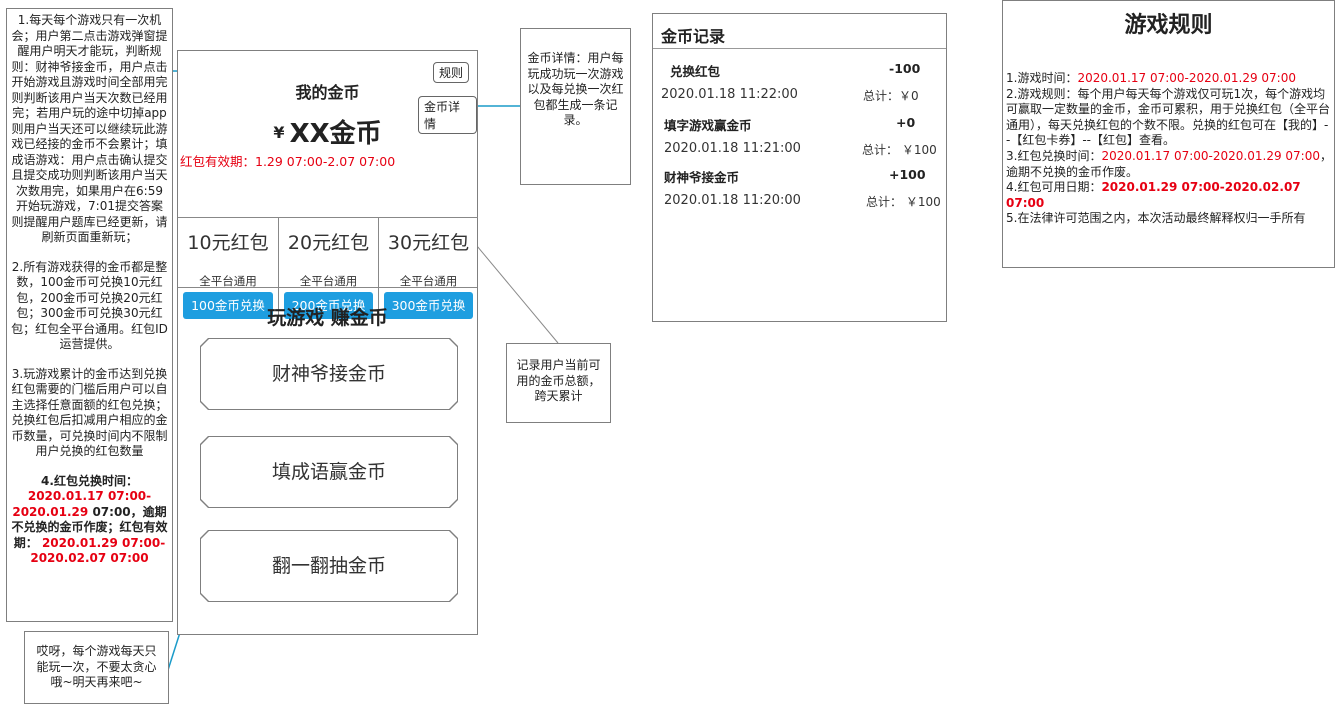  I want to click on note-rule-4-valid: 2020.01.29 07:00-2020.02.07 07:00, so click(98, 550).